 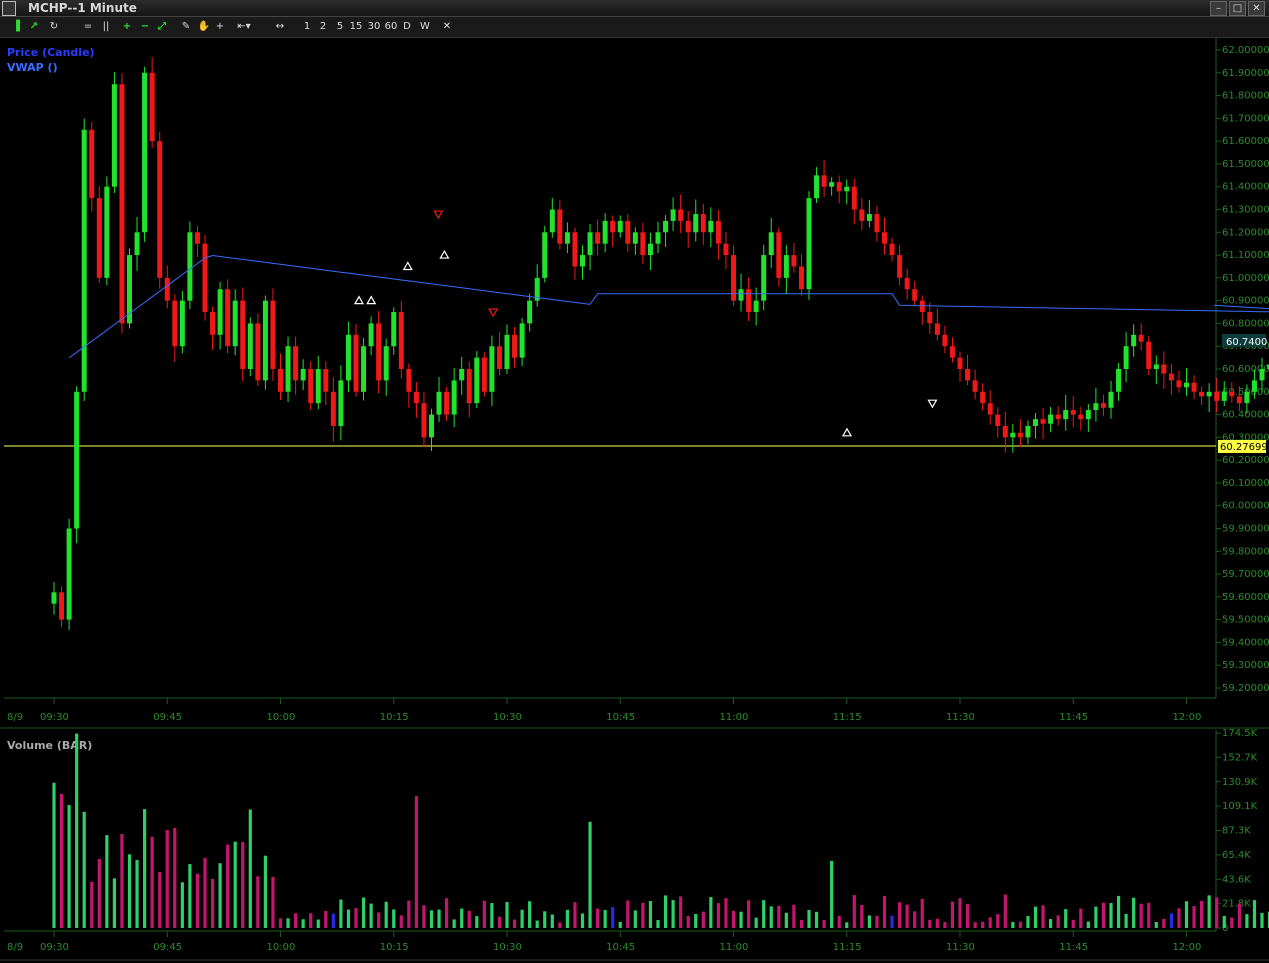 I want to click on volume-time-tick-label: 12:00, so click(x=1187, y=947).